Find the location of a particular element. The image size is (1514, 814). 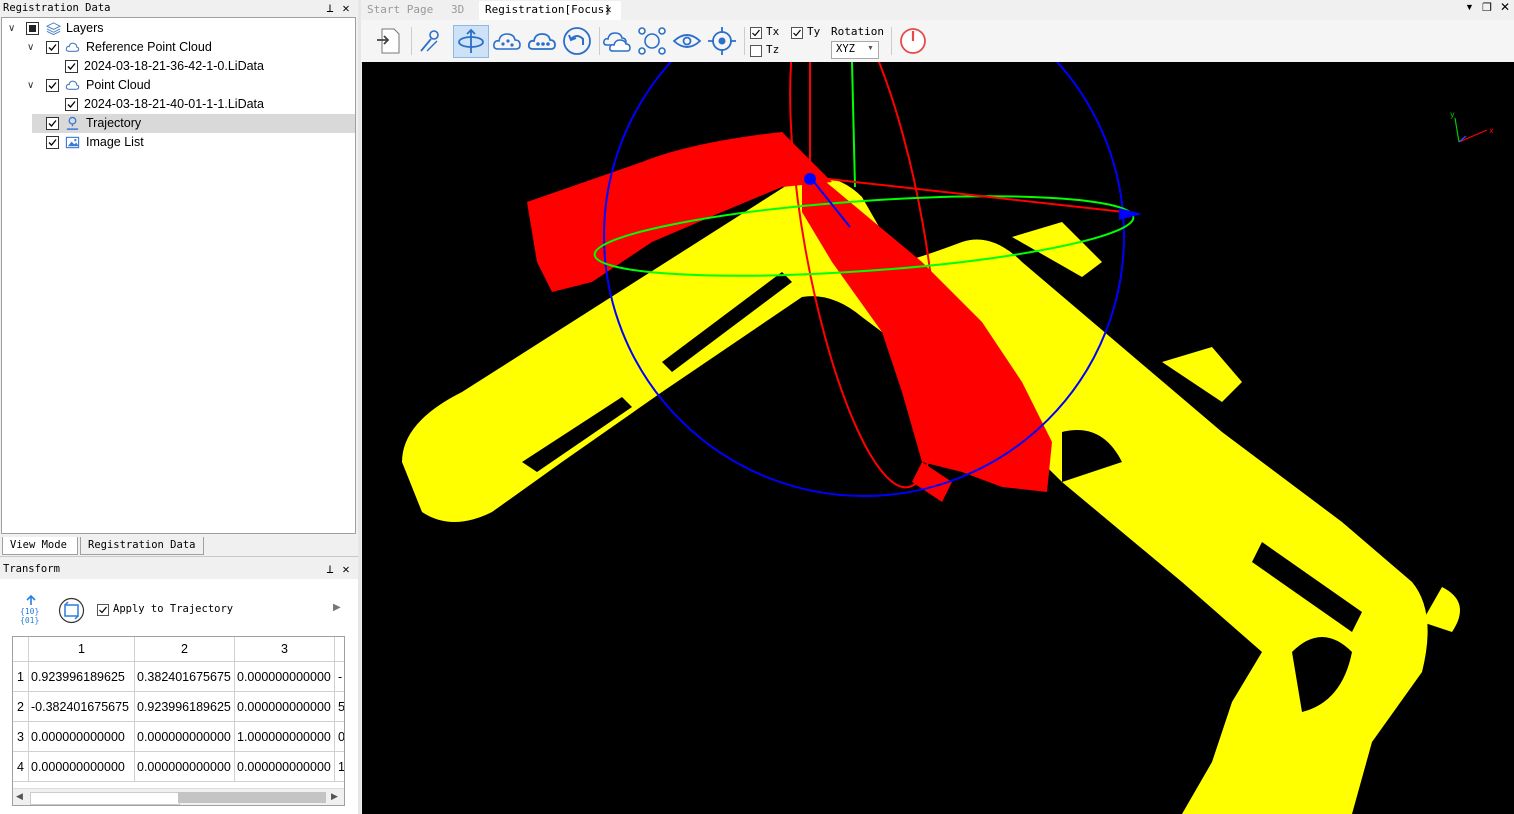

restore-icon: ❐ is located at coordinates (1487, 7).